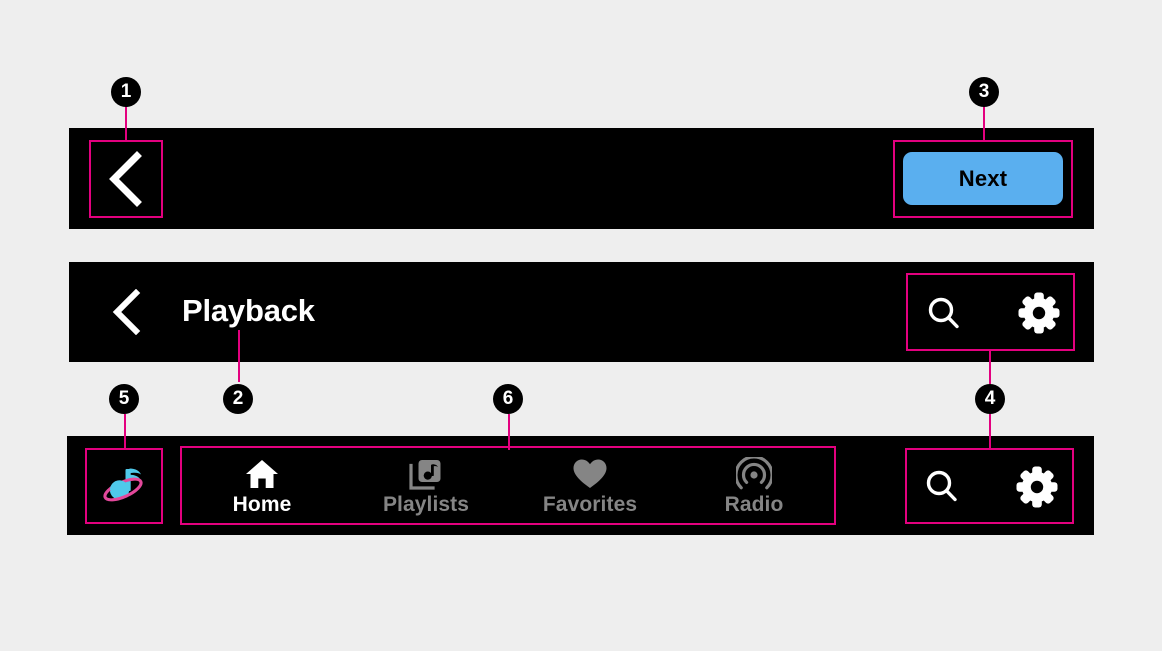 The width and height of the screenshot is (1162, 651). I want to click on callout-badge-5: 5, so click(124, 399).